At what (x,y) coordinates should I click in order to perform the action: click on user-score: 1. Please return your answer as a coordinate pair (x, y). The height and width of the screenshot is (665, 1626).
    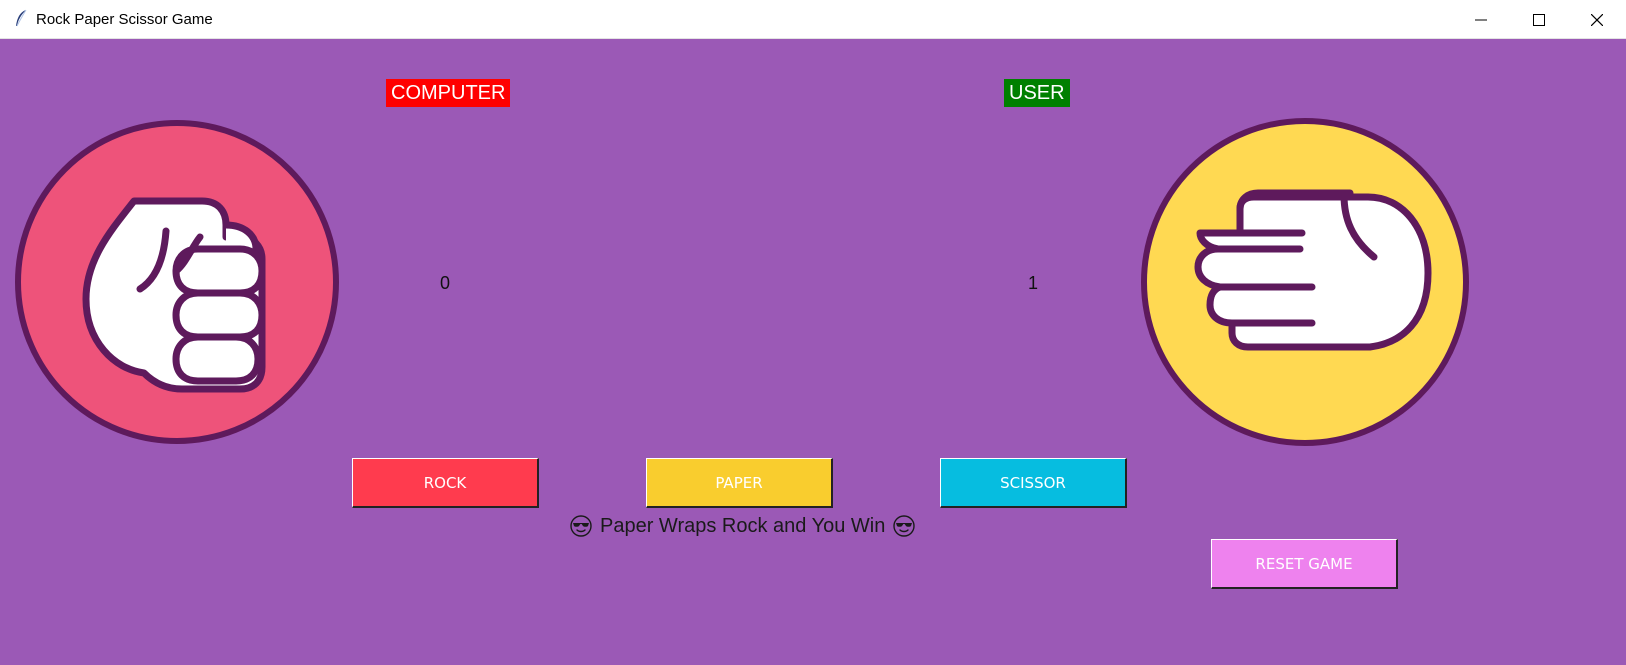
    Looking at the image, I should click on (1033, 283).